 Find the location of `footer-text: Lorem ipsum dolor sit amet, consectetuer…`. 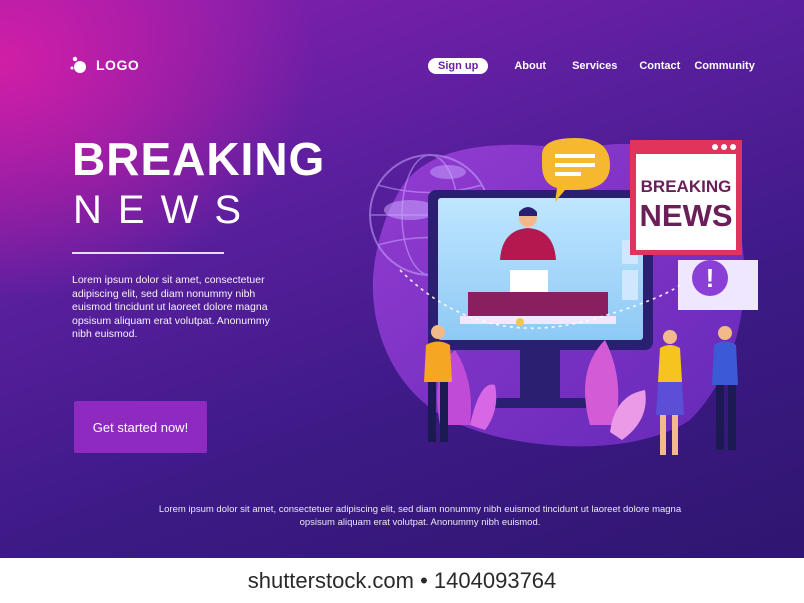

footer-text: Lorem ipsum dolor sit amet, consectetuer… is located at coordinates (420, 516).